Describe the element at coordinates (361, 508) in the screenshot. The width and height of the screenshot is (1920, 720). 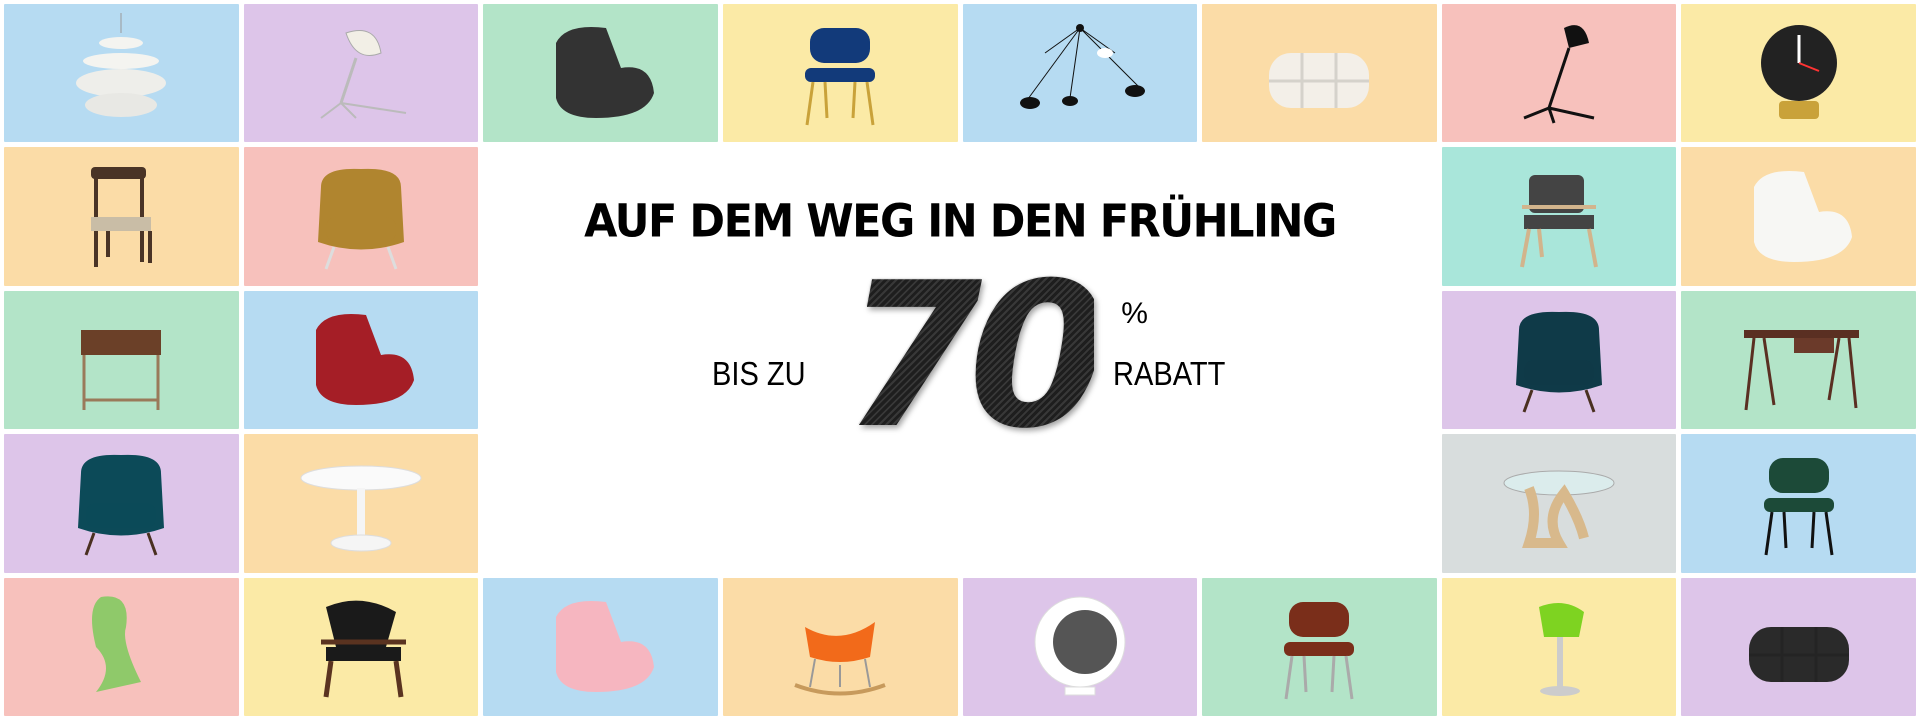
I see `table-icon` at that location.